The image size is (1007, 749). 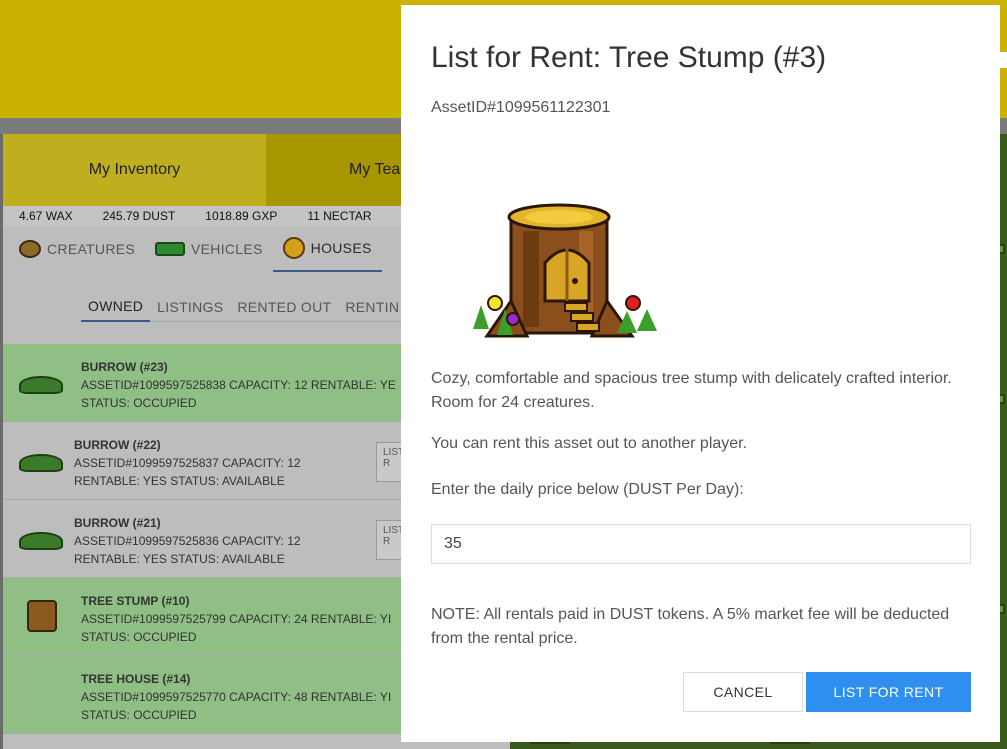 What do you see at coordinates (1003, 60) in the screenshot?
I see `banner-edge-fragment` at bounding box center [1003, 60].